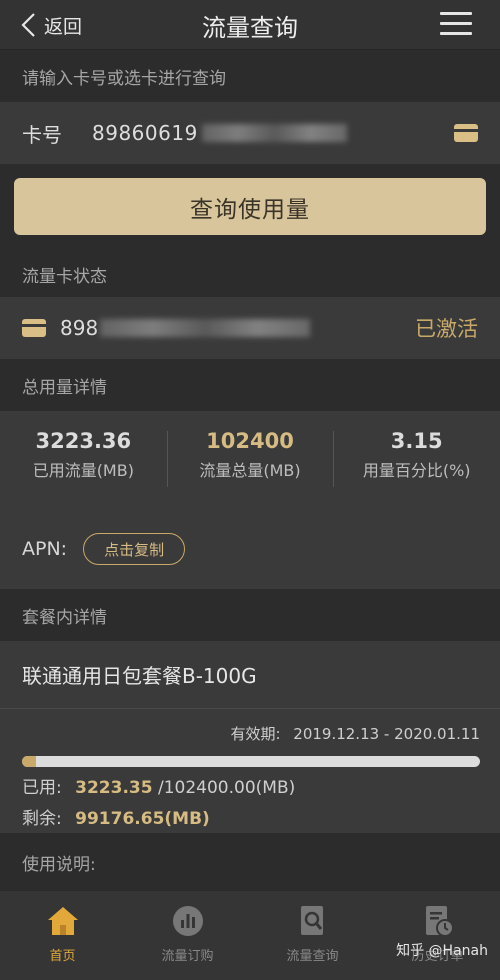  I want to click on used-line: 已用: 3223.35 /102400.00(MB), so click(251, 785).